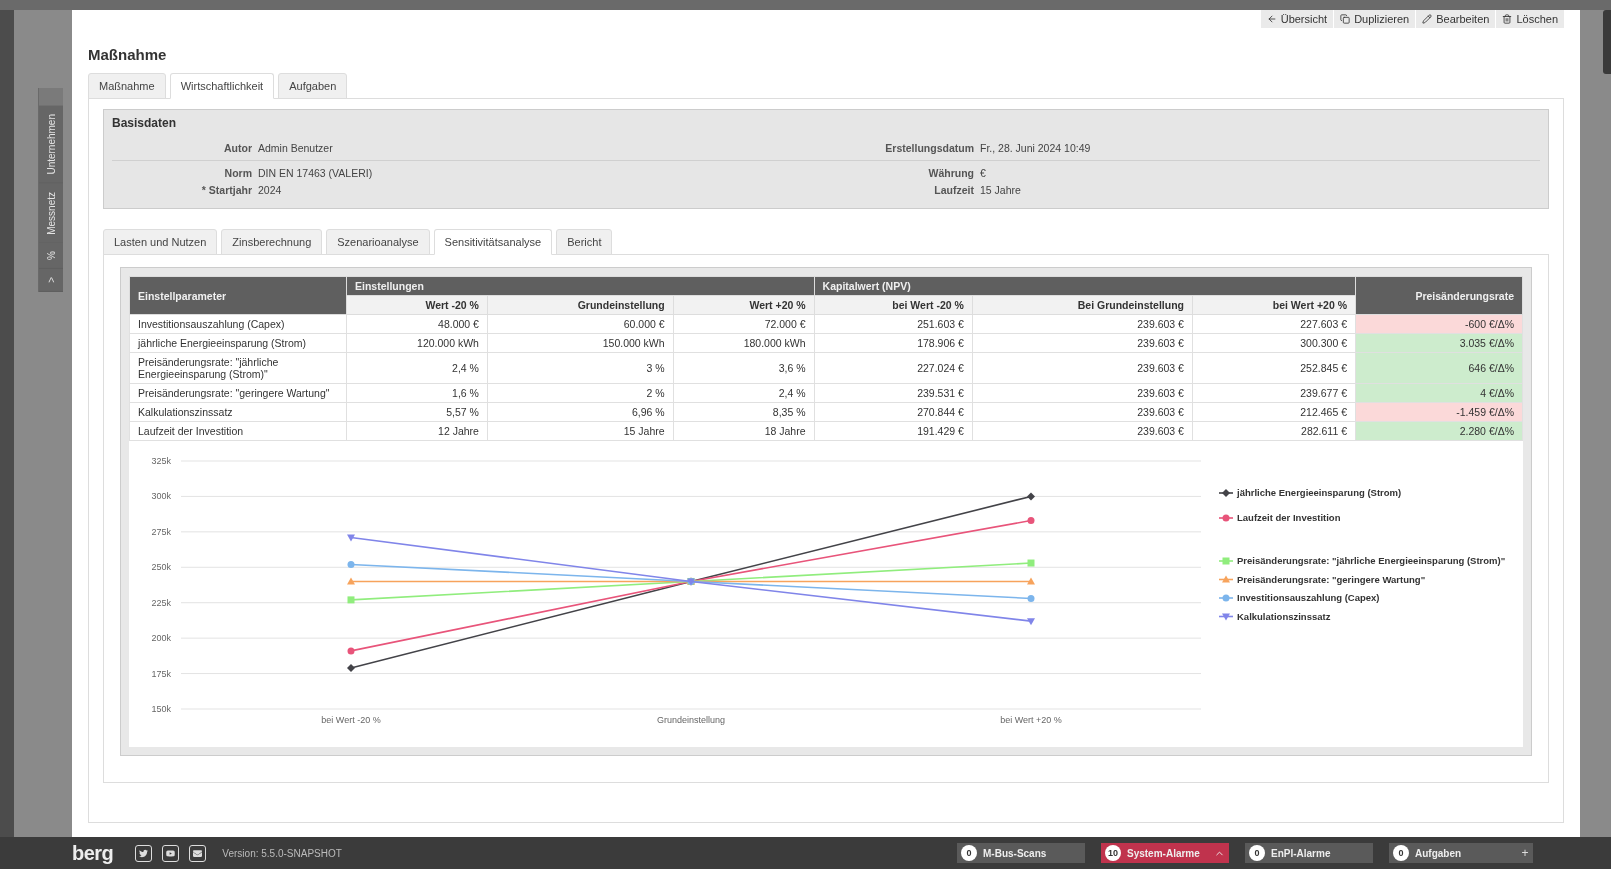 The width and height of the screenshot is (1611, 869). Describe the element at coordinates (127, 86) in the screenshot. I see `tab: Maßnahme` at that location.